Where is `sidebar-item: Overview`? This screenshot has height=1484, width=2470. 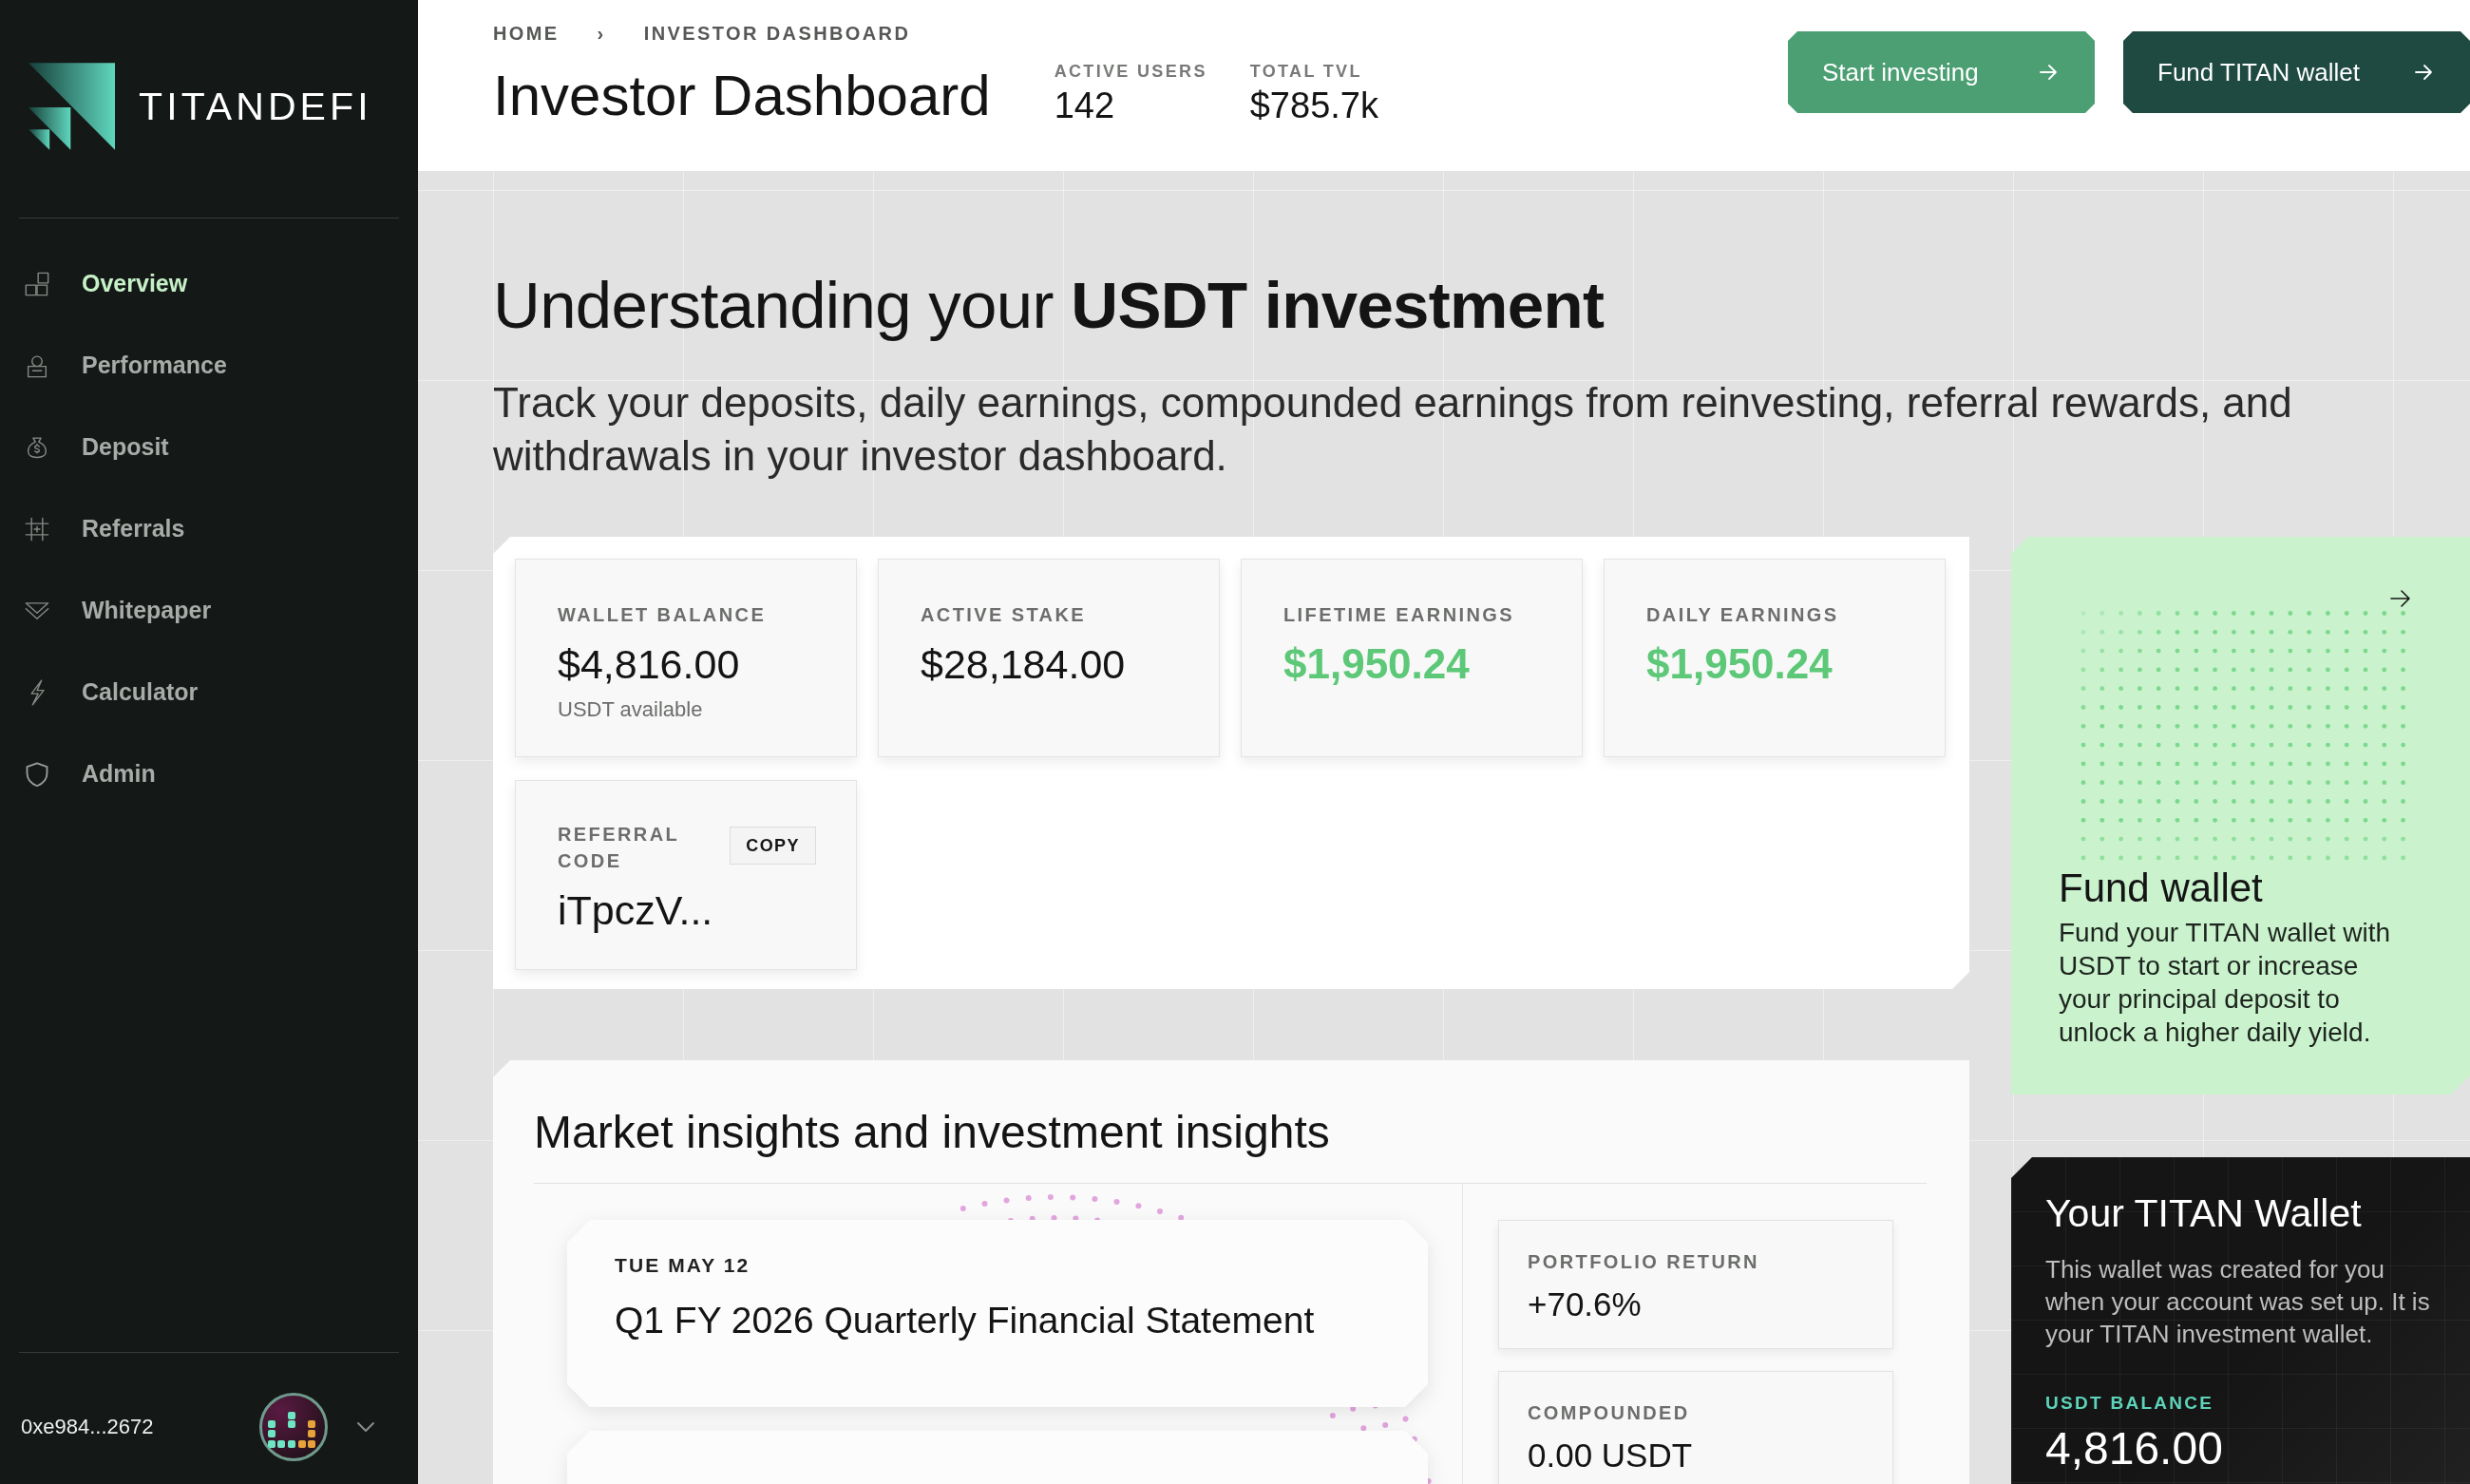 sidebar-item: Overview is located at coordinates (209, 284).